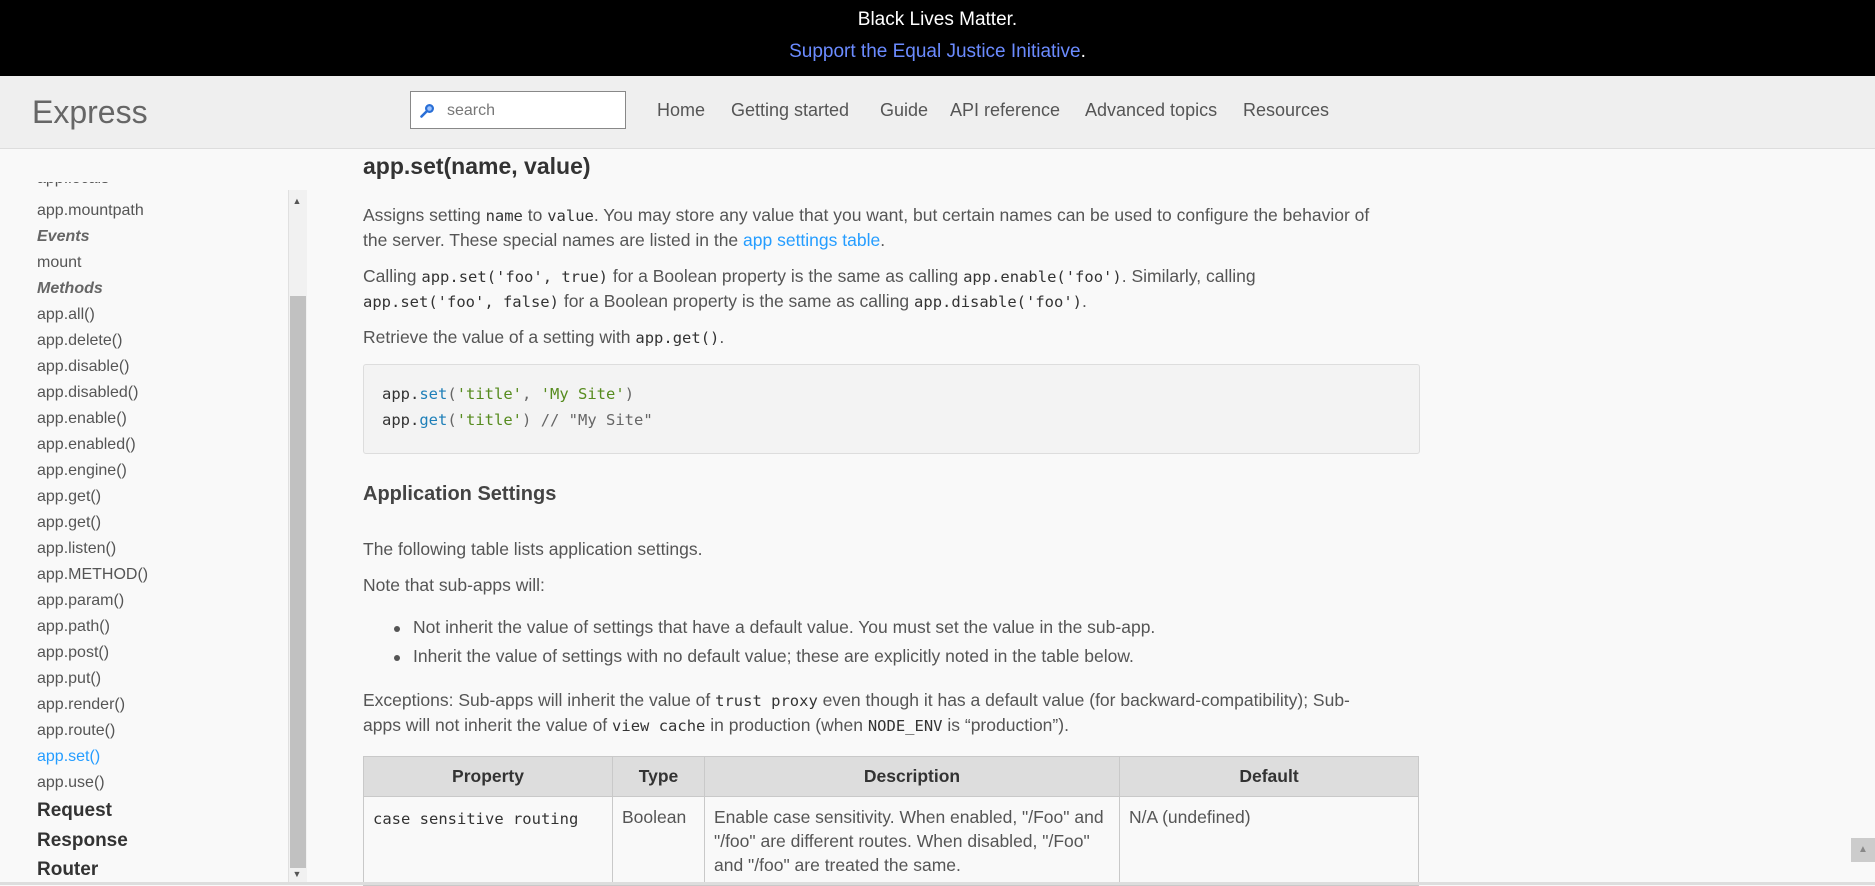 This screenshot has width=1875, height=886. What do you see at coordinates (81, 705) in the screenshot?
I see `sidebar-item: app.render()` at bounding box center [81, 705].